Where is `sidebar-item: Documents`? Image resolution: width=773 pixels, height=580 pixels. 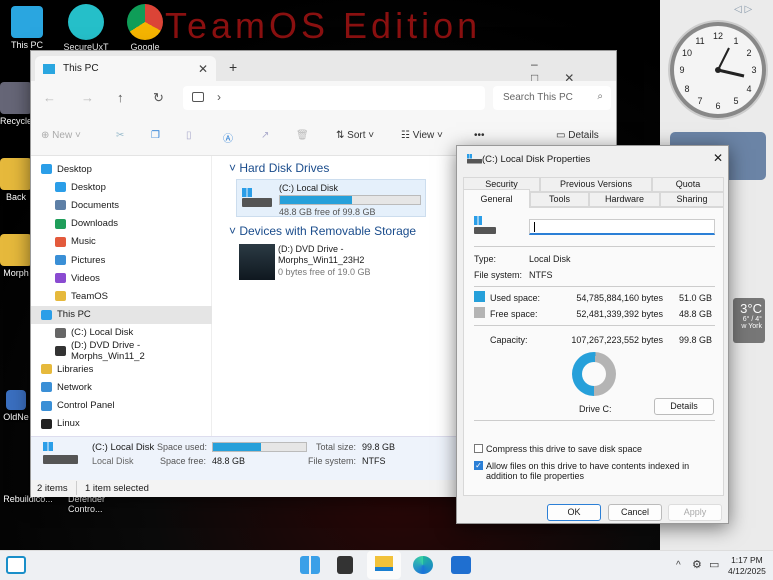 sidebar-item: Documents is located at coordinates (121, 205).